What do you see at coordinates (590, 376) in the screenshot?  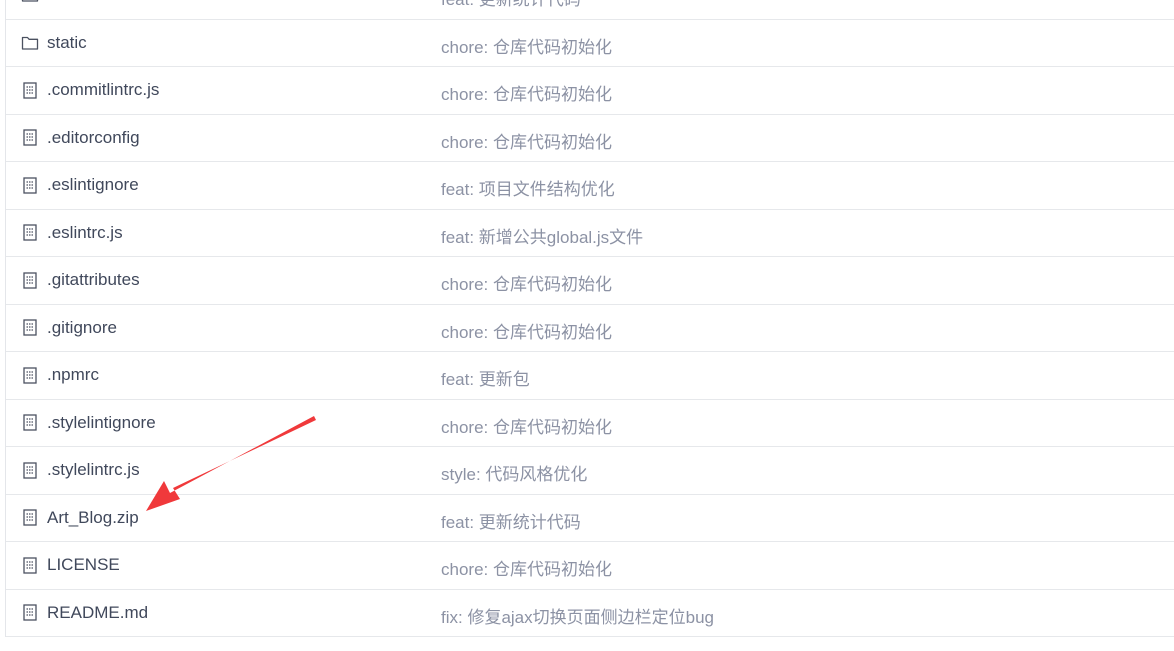 I see `file-row-npmrc: .npmrc feat: 更新包` at bounding box center [590, 376].